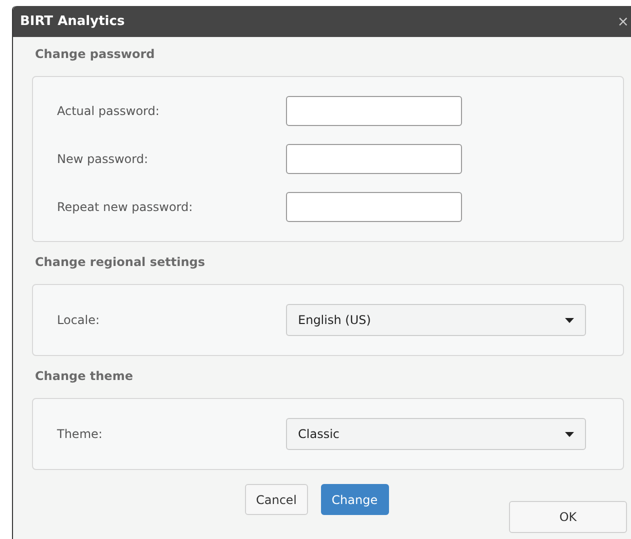 This screenshot has height=539, width=631. What do you see at coordinates (623, 22) in the screenshot?
I see `close-button: ×` at bounding box center [623, 22].